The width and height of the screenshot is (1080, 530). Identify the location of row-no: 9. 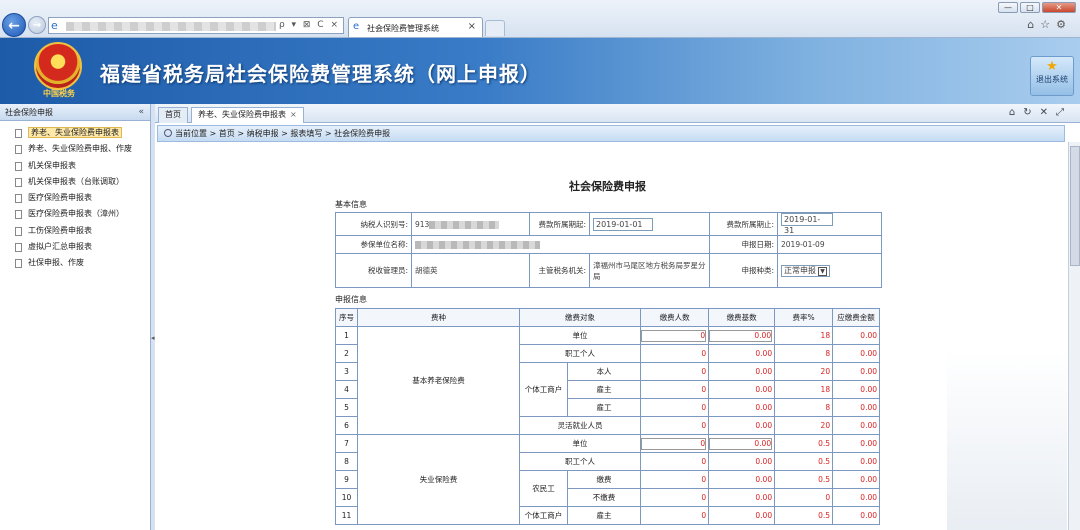
(346, 479).